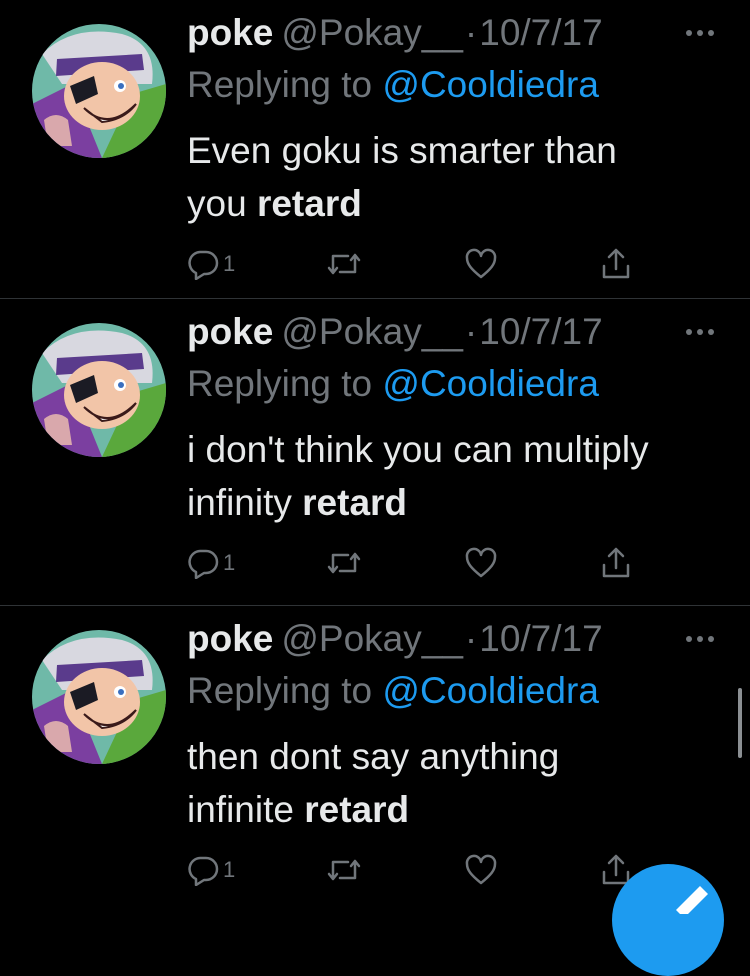  Describe the element at coordinates (373, 756) in the screenshot. I see `tweet-text-line1: then dont say anything` at that location.